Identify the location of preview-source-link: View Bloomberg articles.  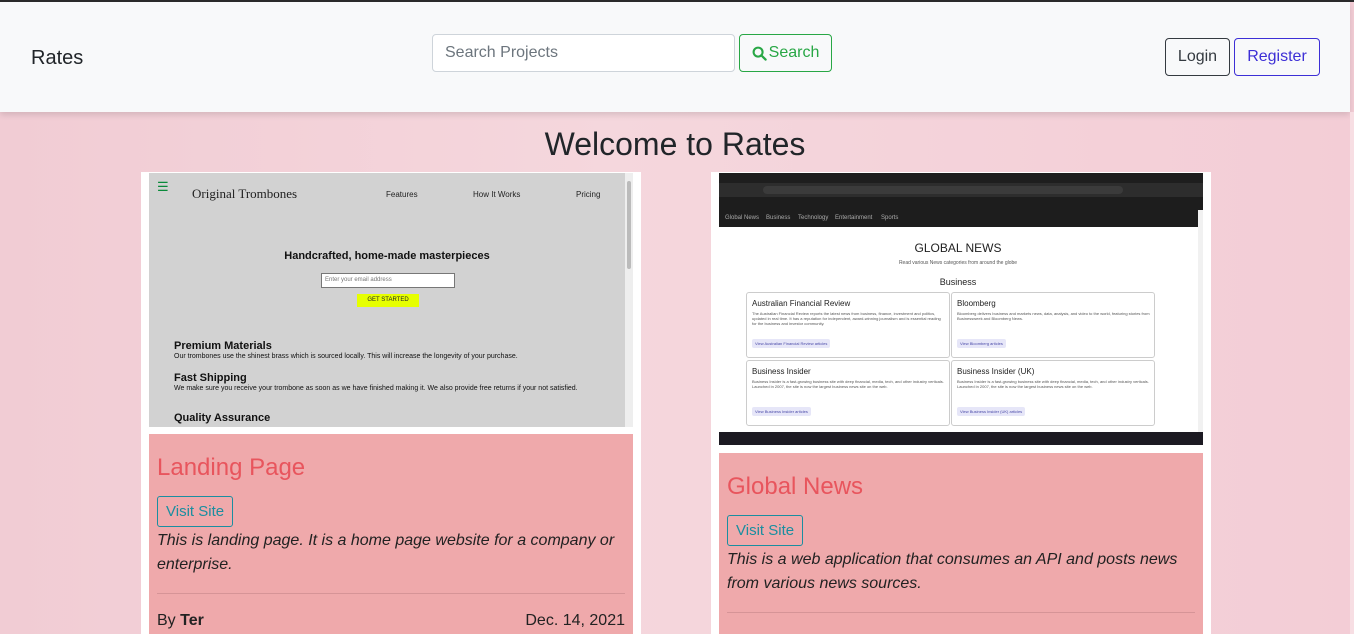
(981, 343).